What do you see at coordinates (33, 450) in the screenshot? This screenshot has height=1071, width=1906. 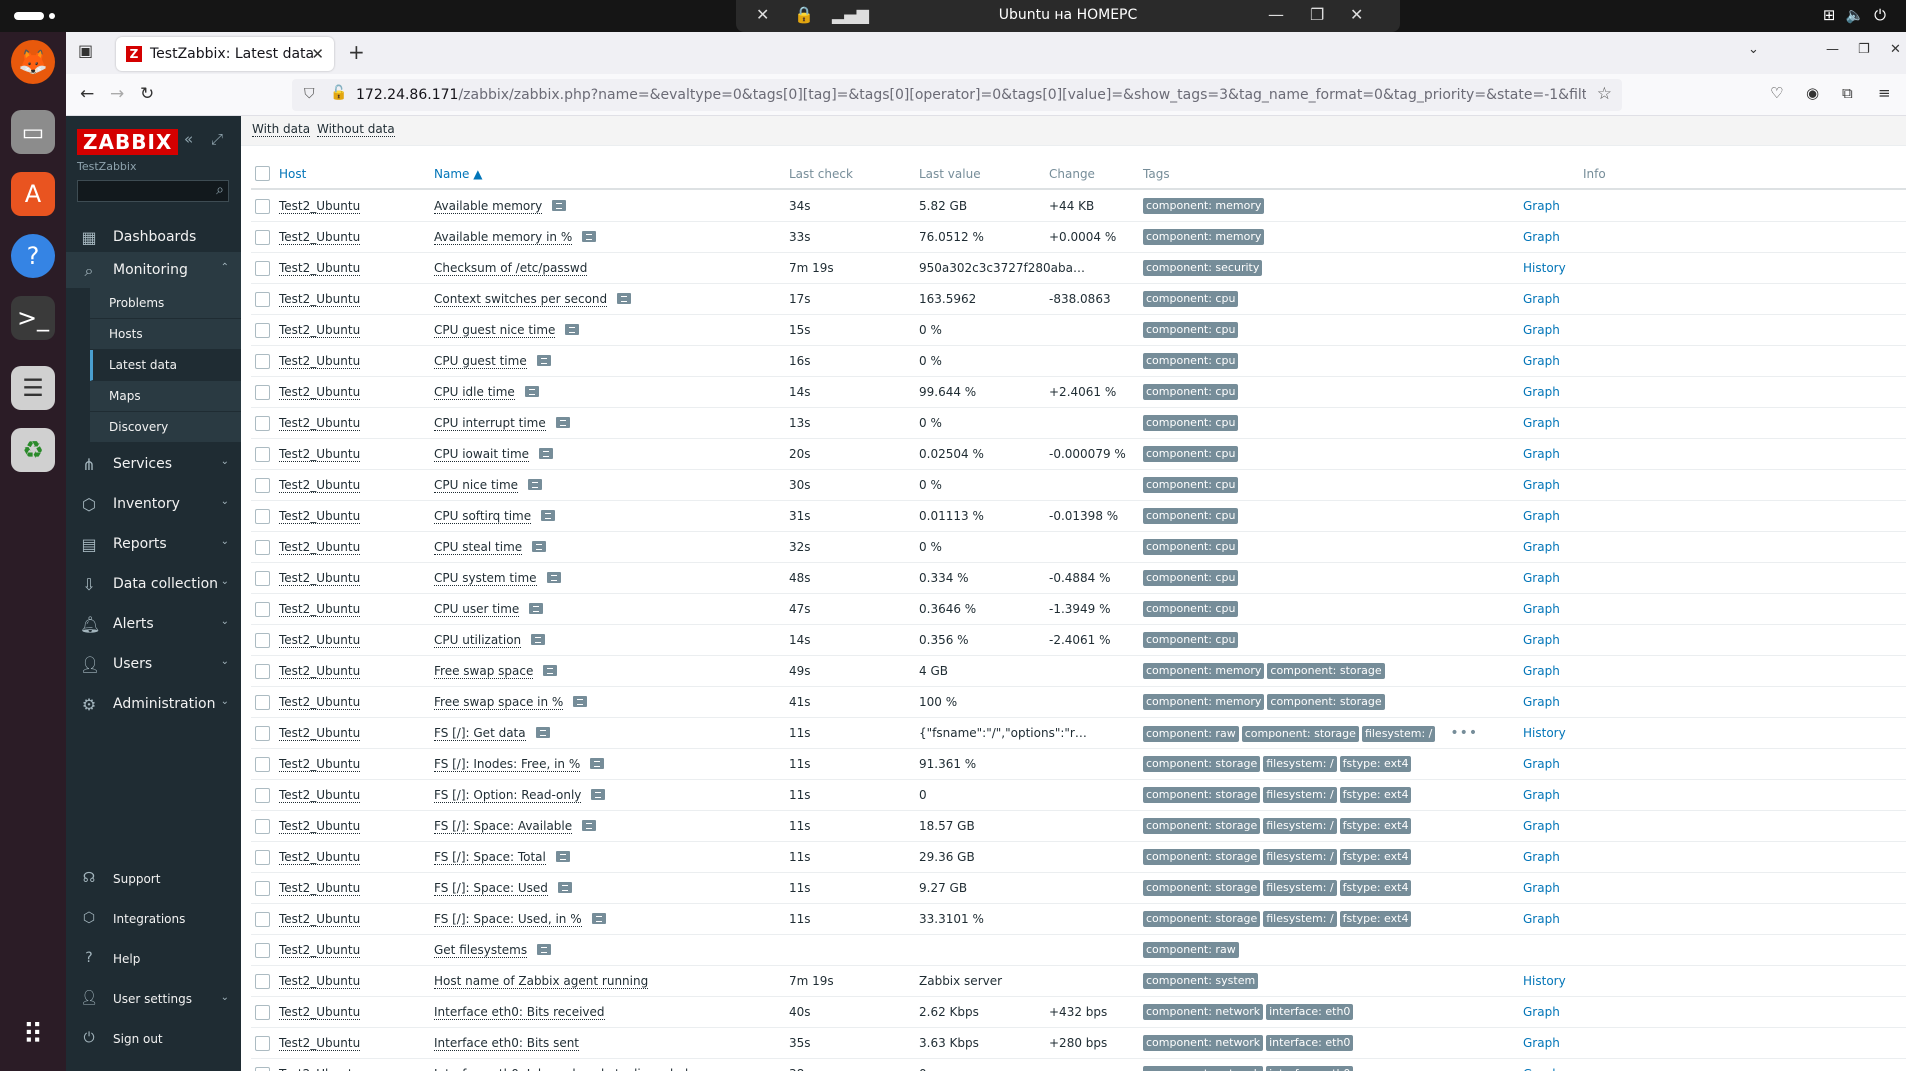 I see `trash-icon: ♻` at bounding box center [33, 450].